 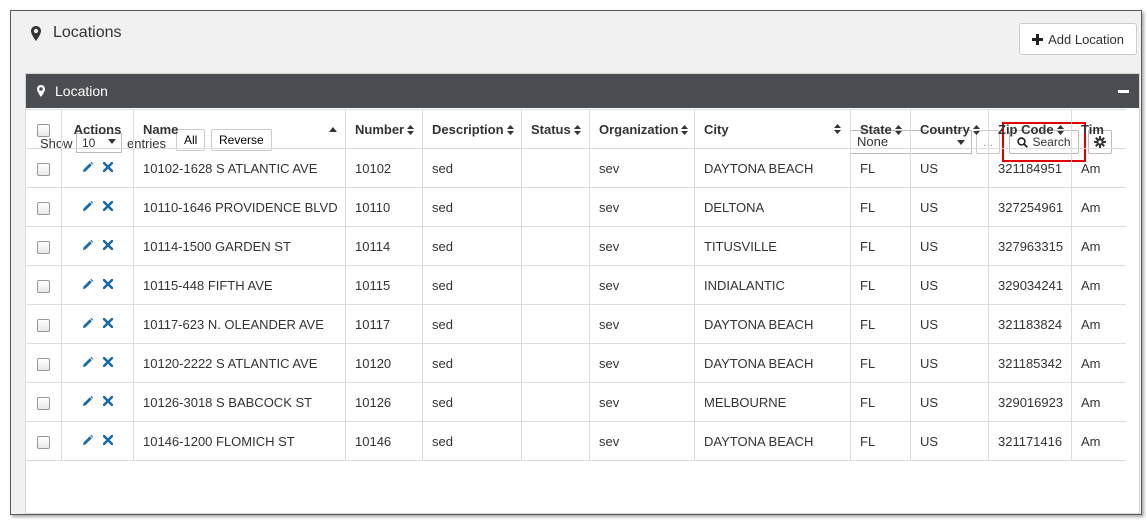 I want to click on column-header-organization: Organization, so click(x=642, y=129).